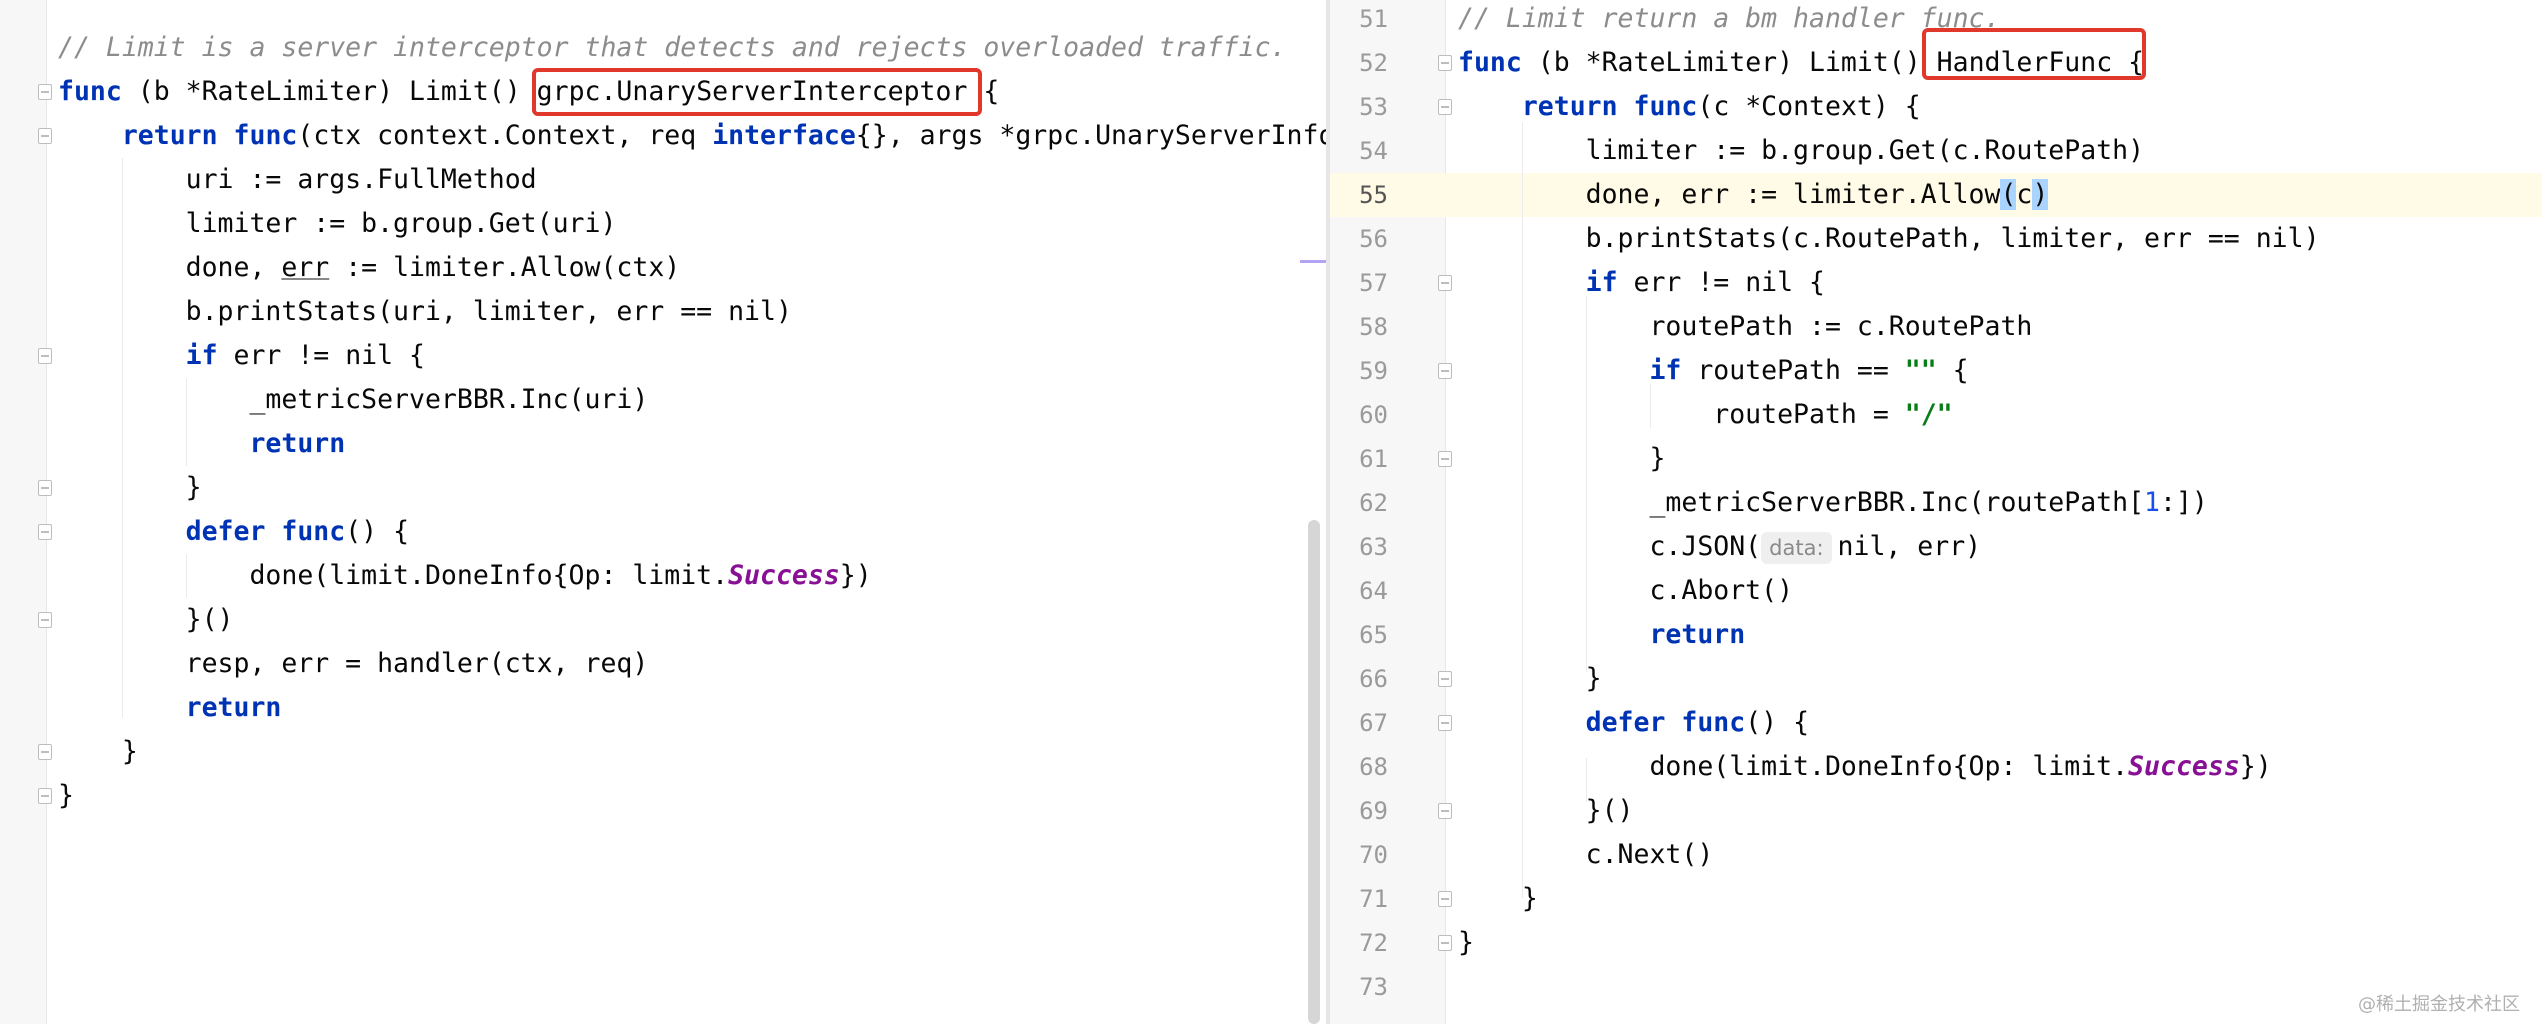 Image resolution: width=2542 pixels, height=1024 pixels. What do you see at coordinates (663, 356) in the screenshot?
I see `code-line: if err != nil {` at bounding box center [663, 356].